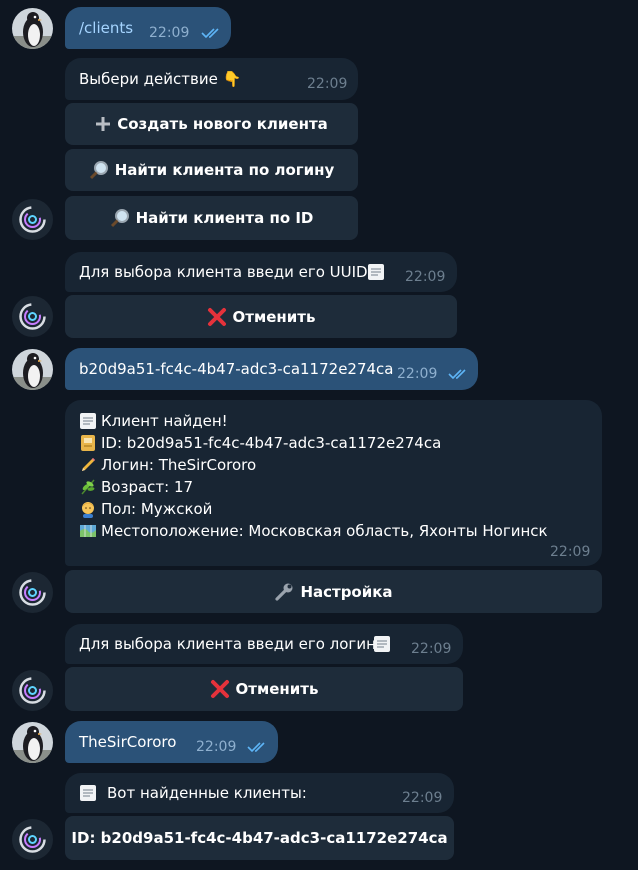 Image resolution: width=638 pixels, height=870 pixels. I want to click on create-client-button: Создать нового клиента, so click(211, 124).